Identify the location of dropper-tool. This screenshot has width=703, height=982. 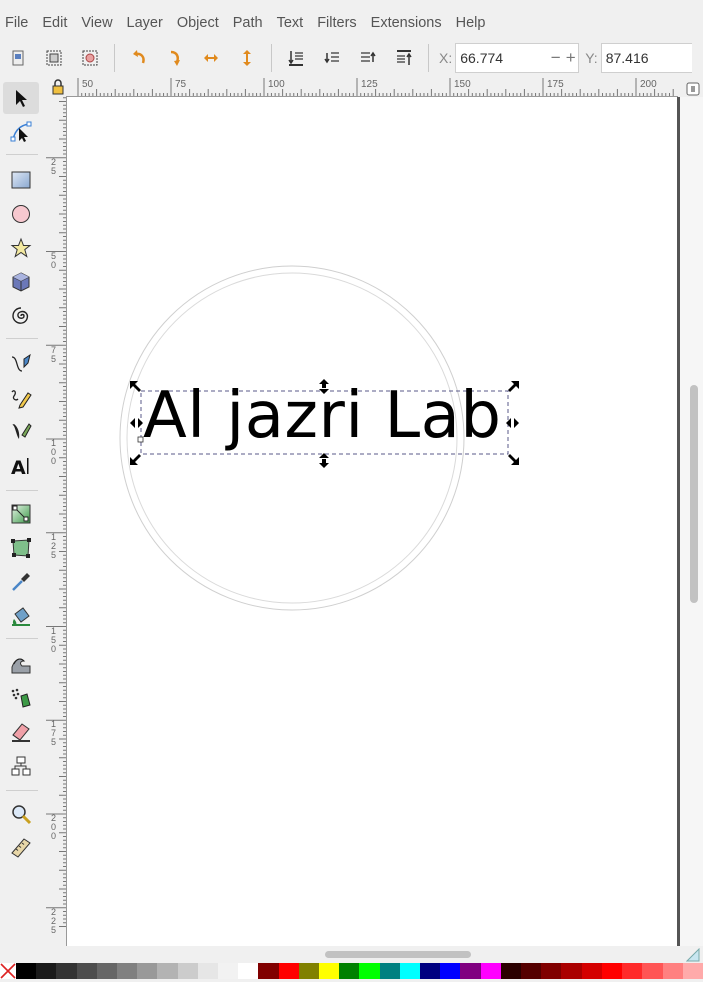
(21, 582).